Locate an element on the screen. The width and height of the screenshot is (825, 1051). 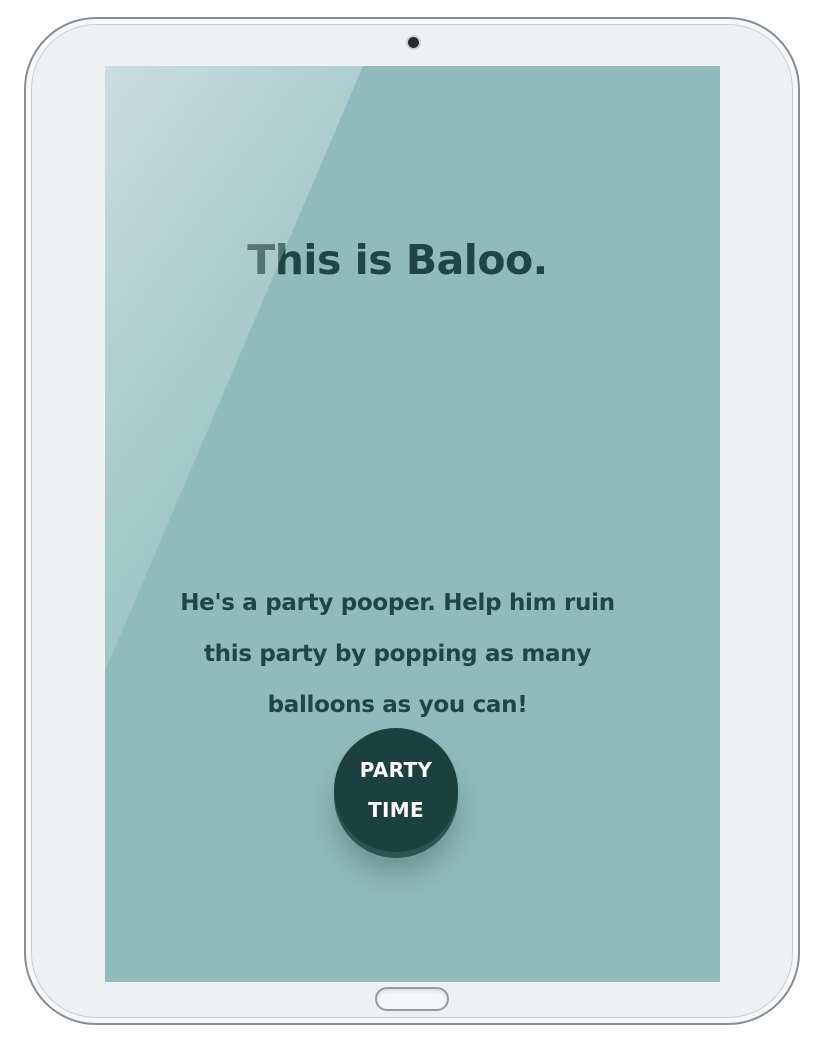
page-title: This is Baloo. is located at coordinates (397, 260).